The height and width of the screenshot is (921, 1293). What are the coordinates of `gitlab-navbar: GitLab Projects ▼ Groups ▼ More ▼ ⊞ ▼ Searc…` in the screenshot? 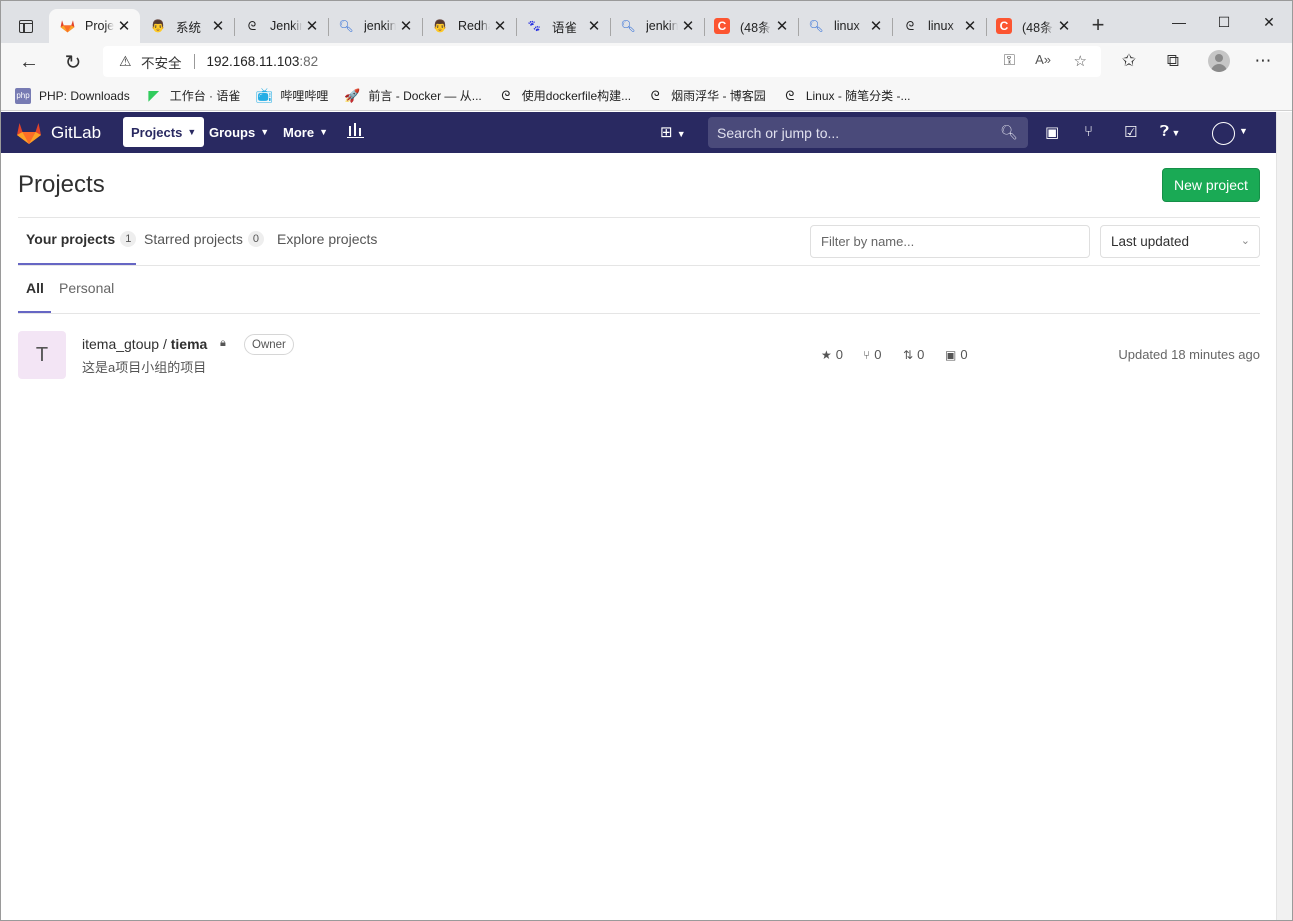 It's located at (638, 132).